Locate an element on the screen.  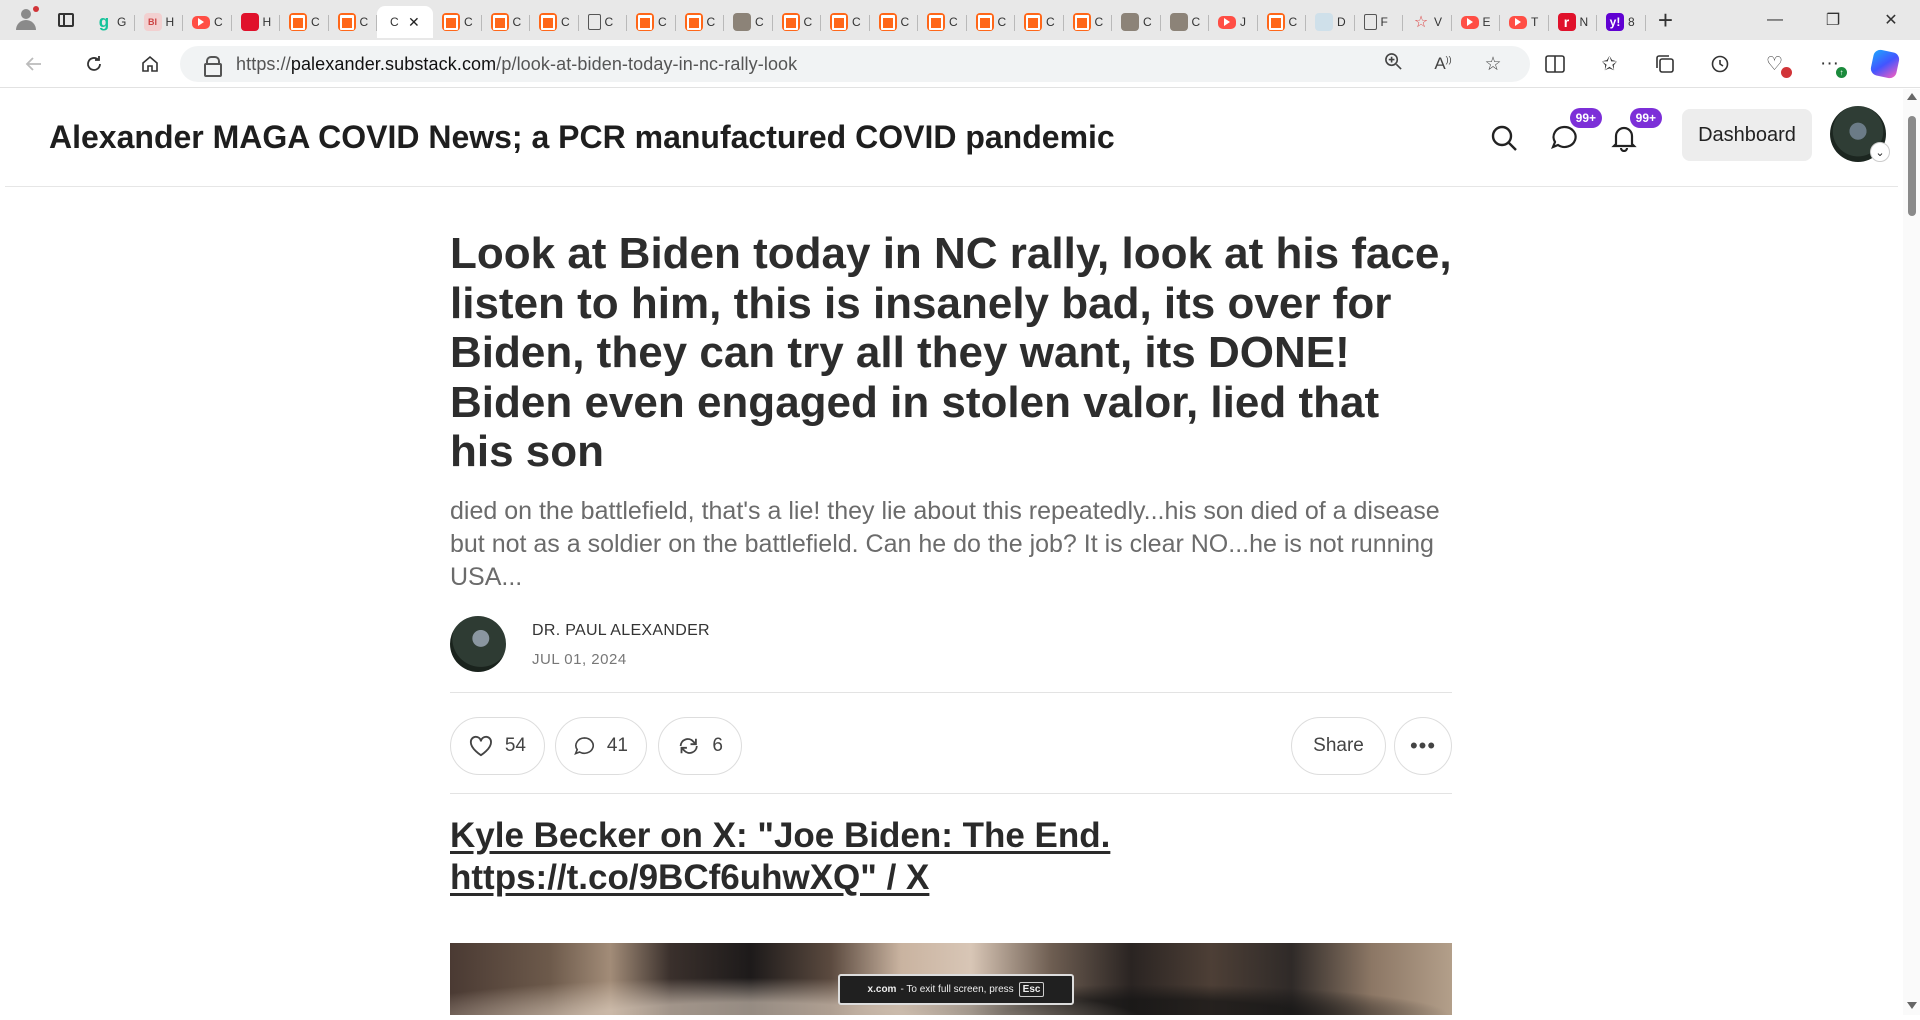
browser-tab: gG is located at coordinates (110, 22).